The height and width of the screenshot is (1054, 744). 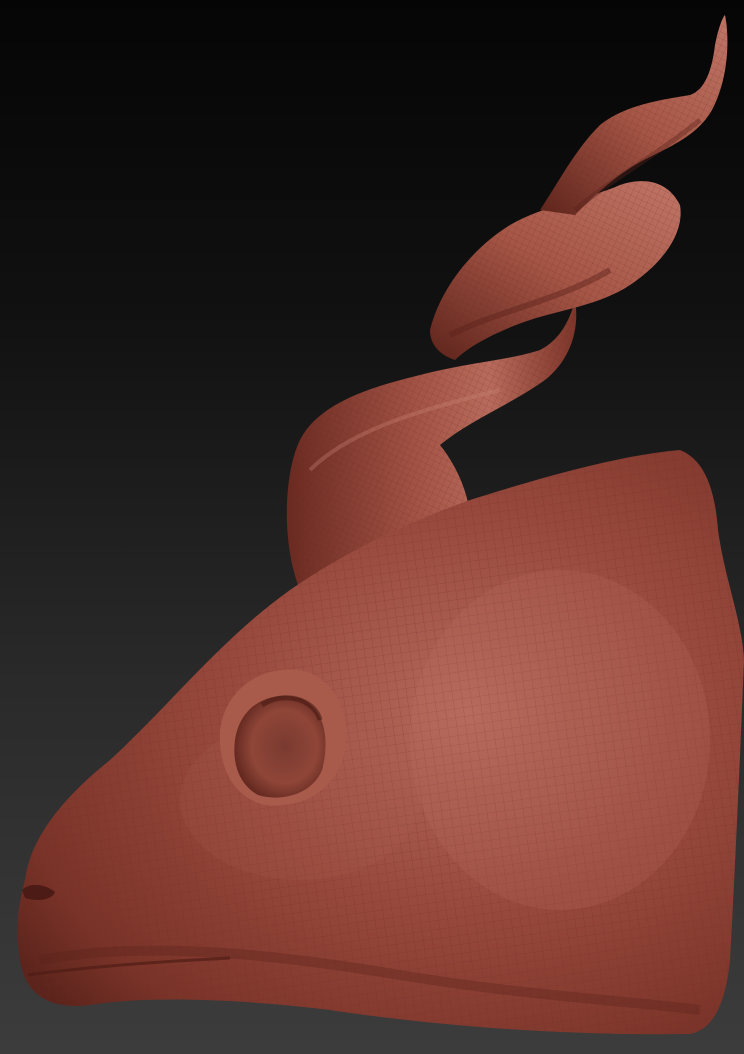 I want to click on eye, so click(x=280, y=746).